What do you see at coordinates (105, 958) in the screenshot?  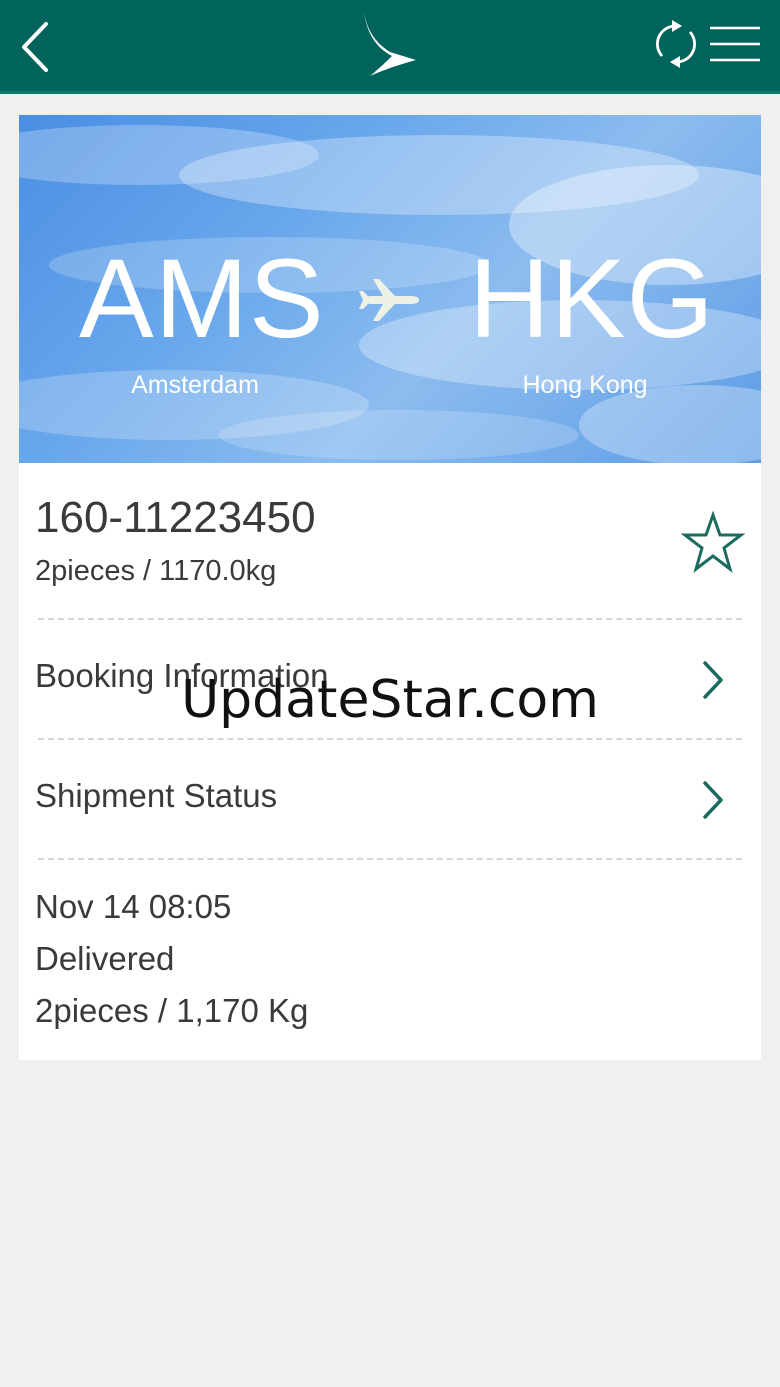 I see `status-text: Delivered` at bounding box center [105, 958].